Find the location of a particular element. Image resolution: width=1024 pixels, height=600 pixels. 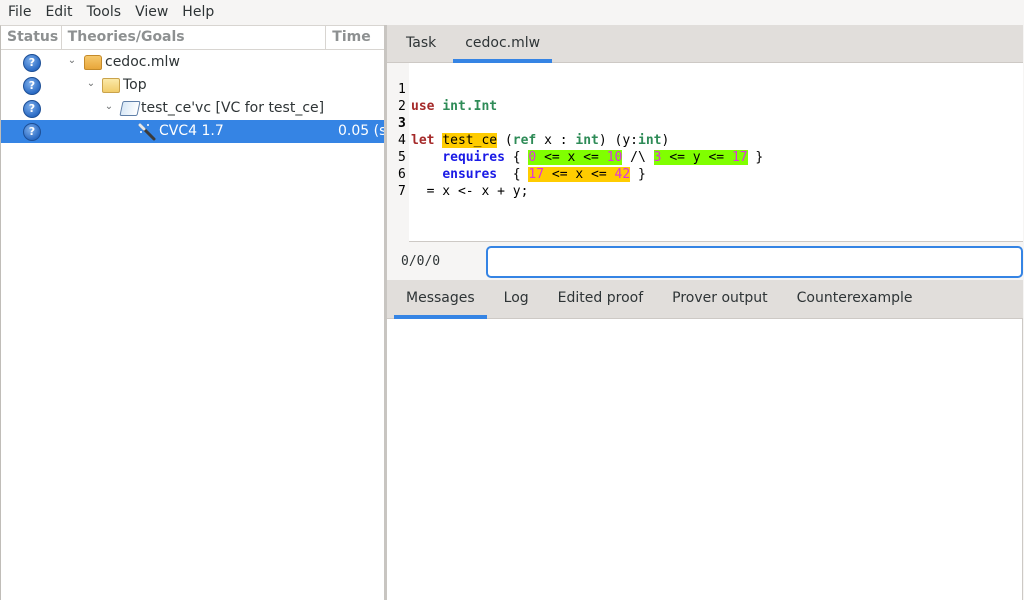

column-header-time: Time is located at coordinates (355, 37).